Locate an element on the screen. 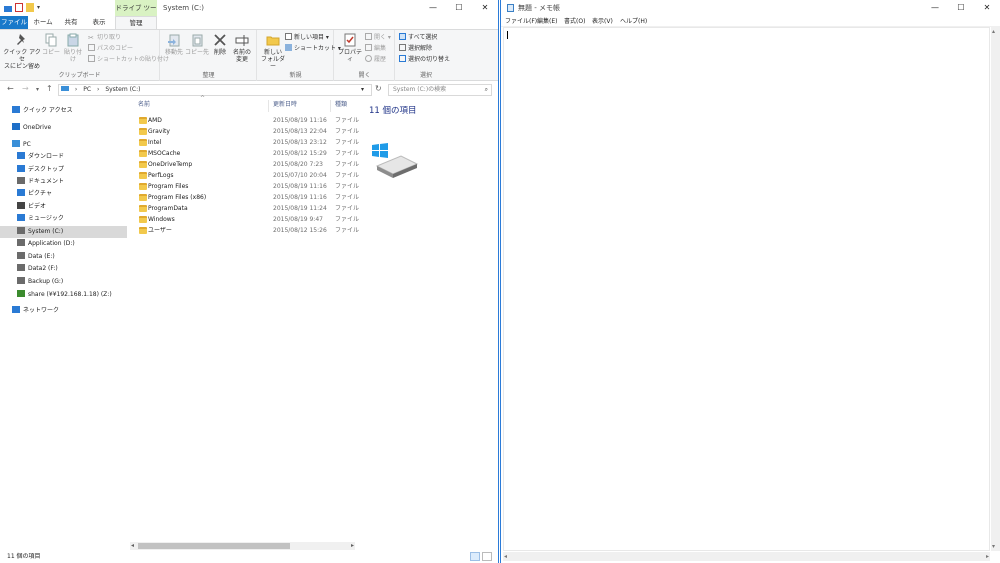 This screenshot has height=563, width=1000. menu-edit: 編集(E) is located at coordinates (547, 21).